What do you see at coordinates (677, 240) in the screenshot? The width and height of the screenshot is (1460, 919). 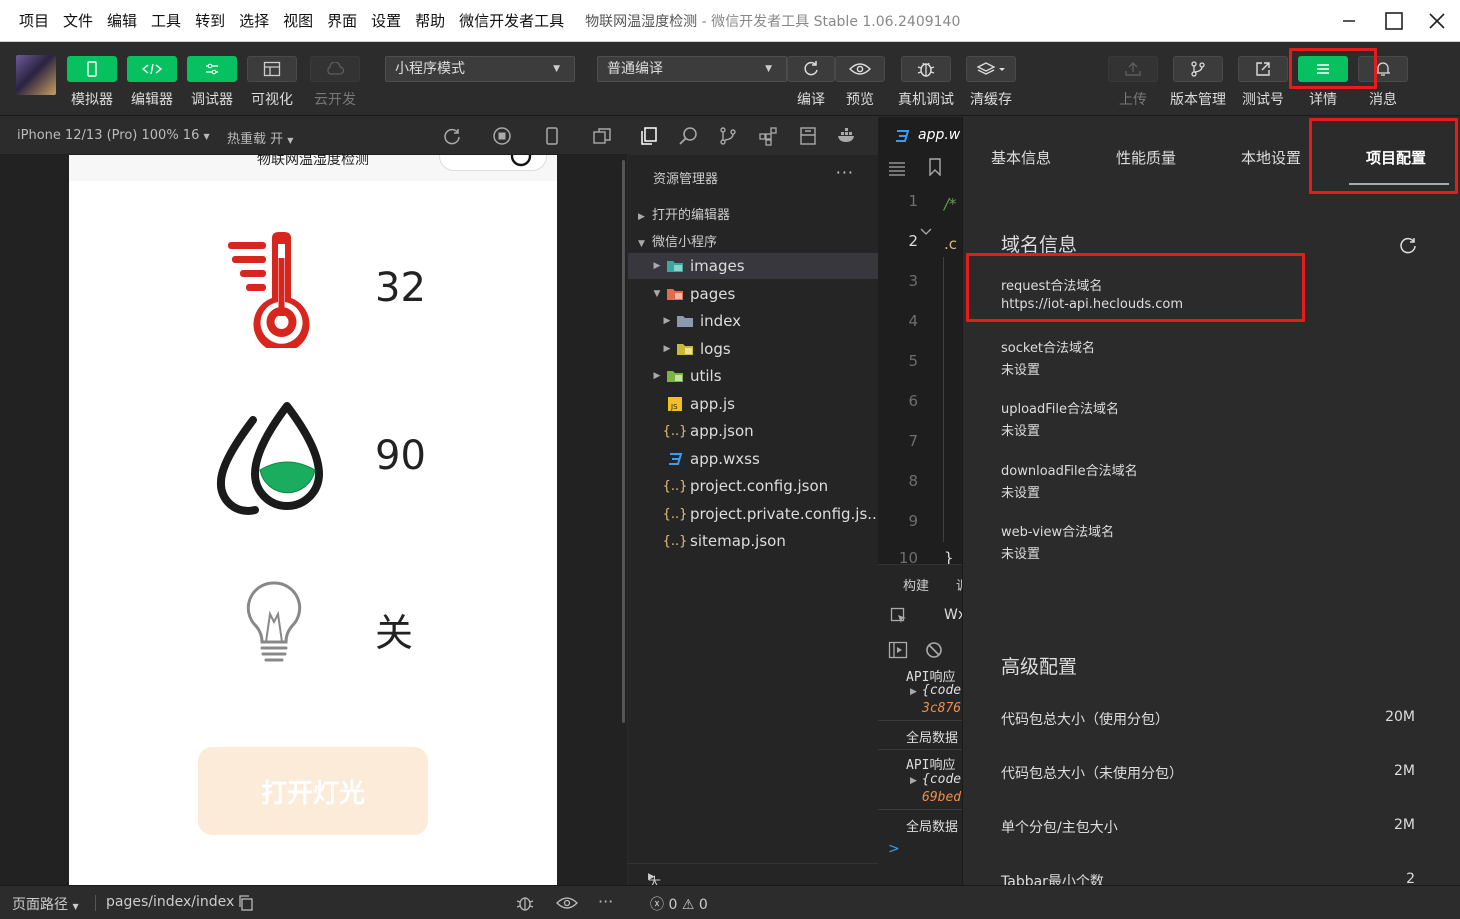 I see `project-section: ▼ 微信小程序` at bounding box center [677, 240].